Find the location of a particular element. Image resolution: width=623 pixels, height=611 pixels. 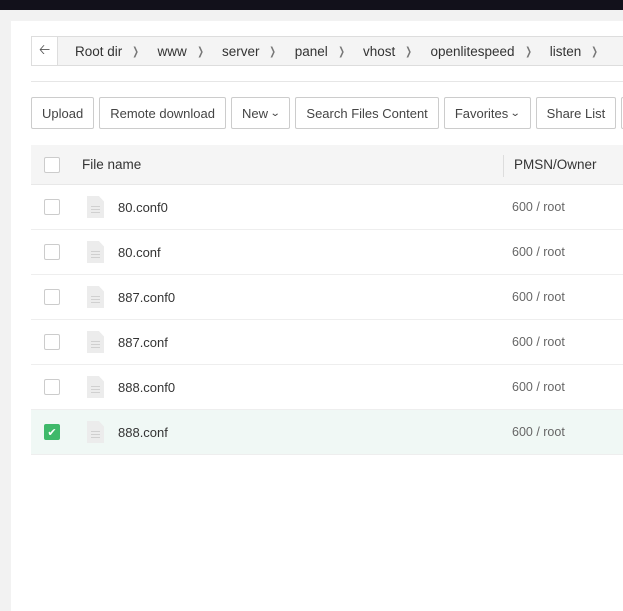

new-button: New ⌄ is located at coordinates (261, 113).